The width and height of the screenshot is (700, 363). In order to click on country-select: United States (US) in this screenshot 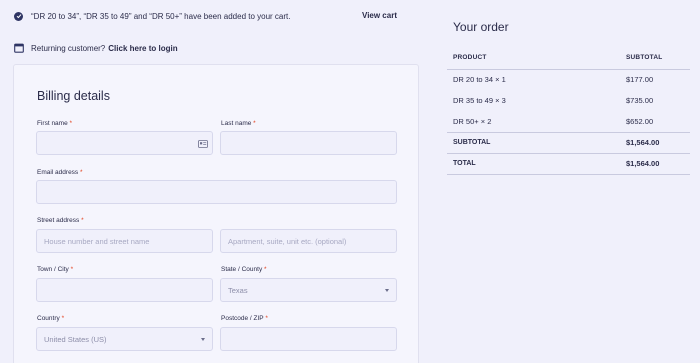, I will do `click(124, 339)`.